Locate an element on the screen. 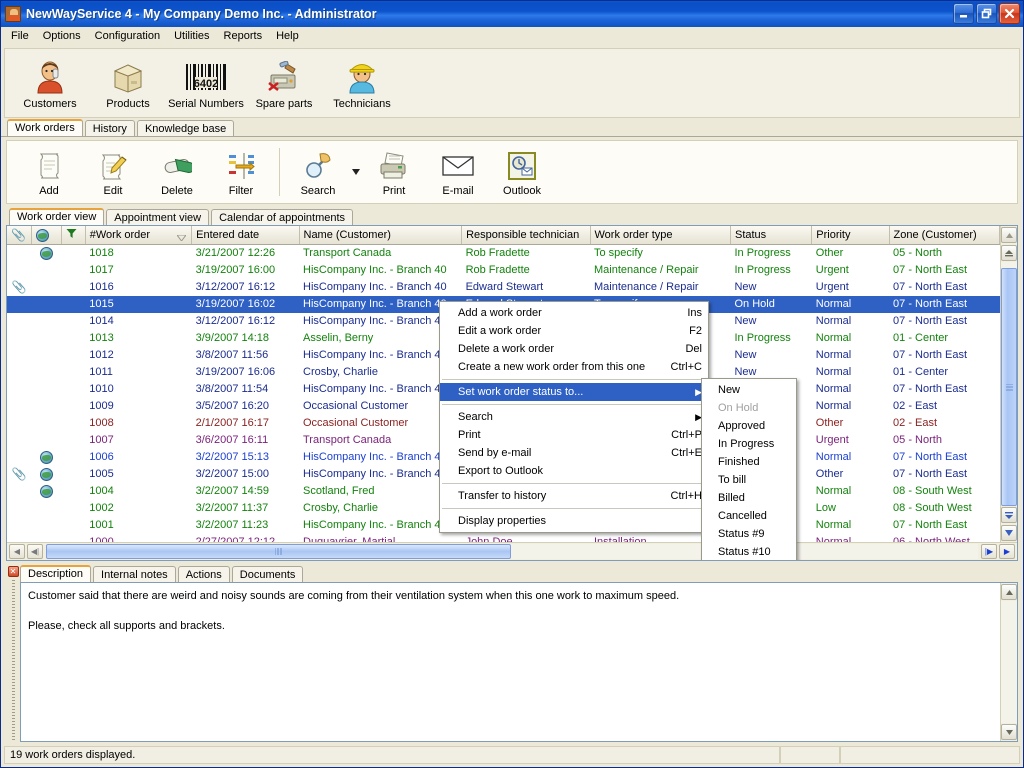 This screenshot has height=768, width=1024. scroll-page-up-button is located at coordinates (1009, 253).